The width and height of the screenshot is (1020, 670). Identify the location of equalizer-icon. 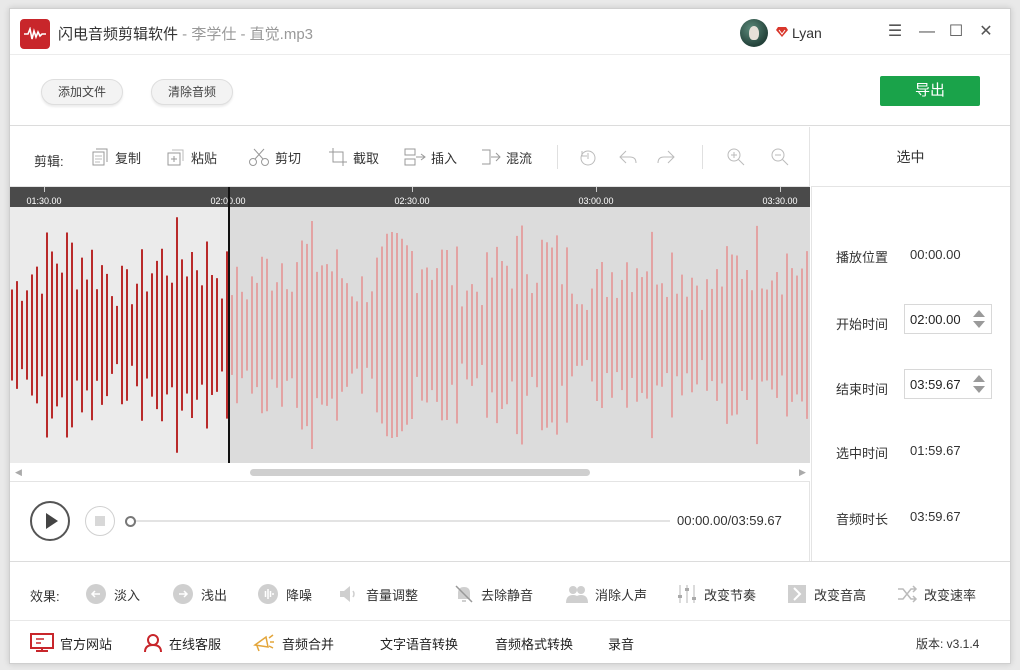
(687, 594).